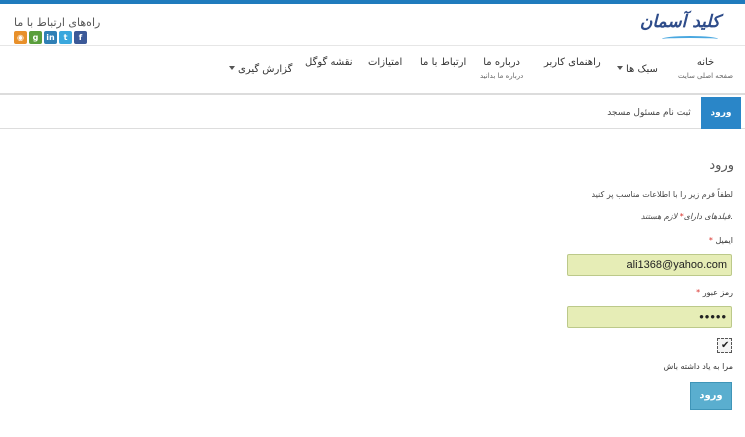  I want to click on email-label: * ایمیل, so click(721, 240).